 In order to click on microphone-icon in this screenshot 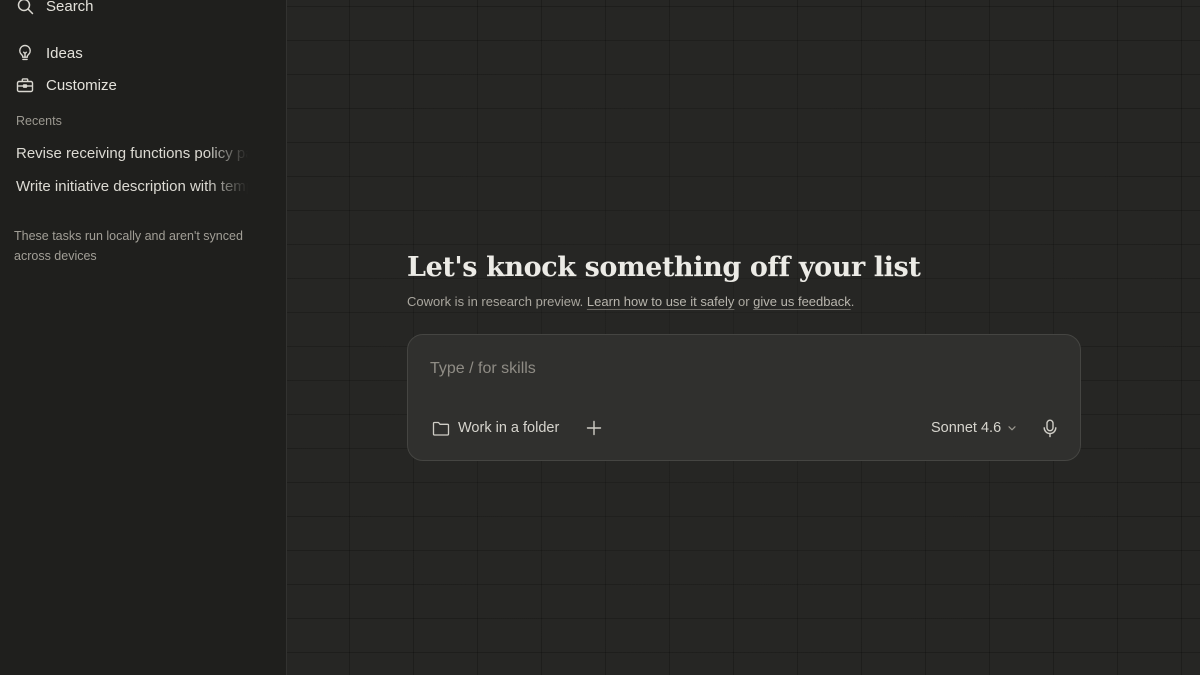, I will do `click(1050, 428)`.